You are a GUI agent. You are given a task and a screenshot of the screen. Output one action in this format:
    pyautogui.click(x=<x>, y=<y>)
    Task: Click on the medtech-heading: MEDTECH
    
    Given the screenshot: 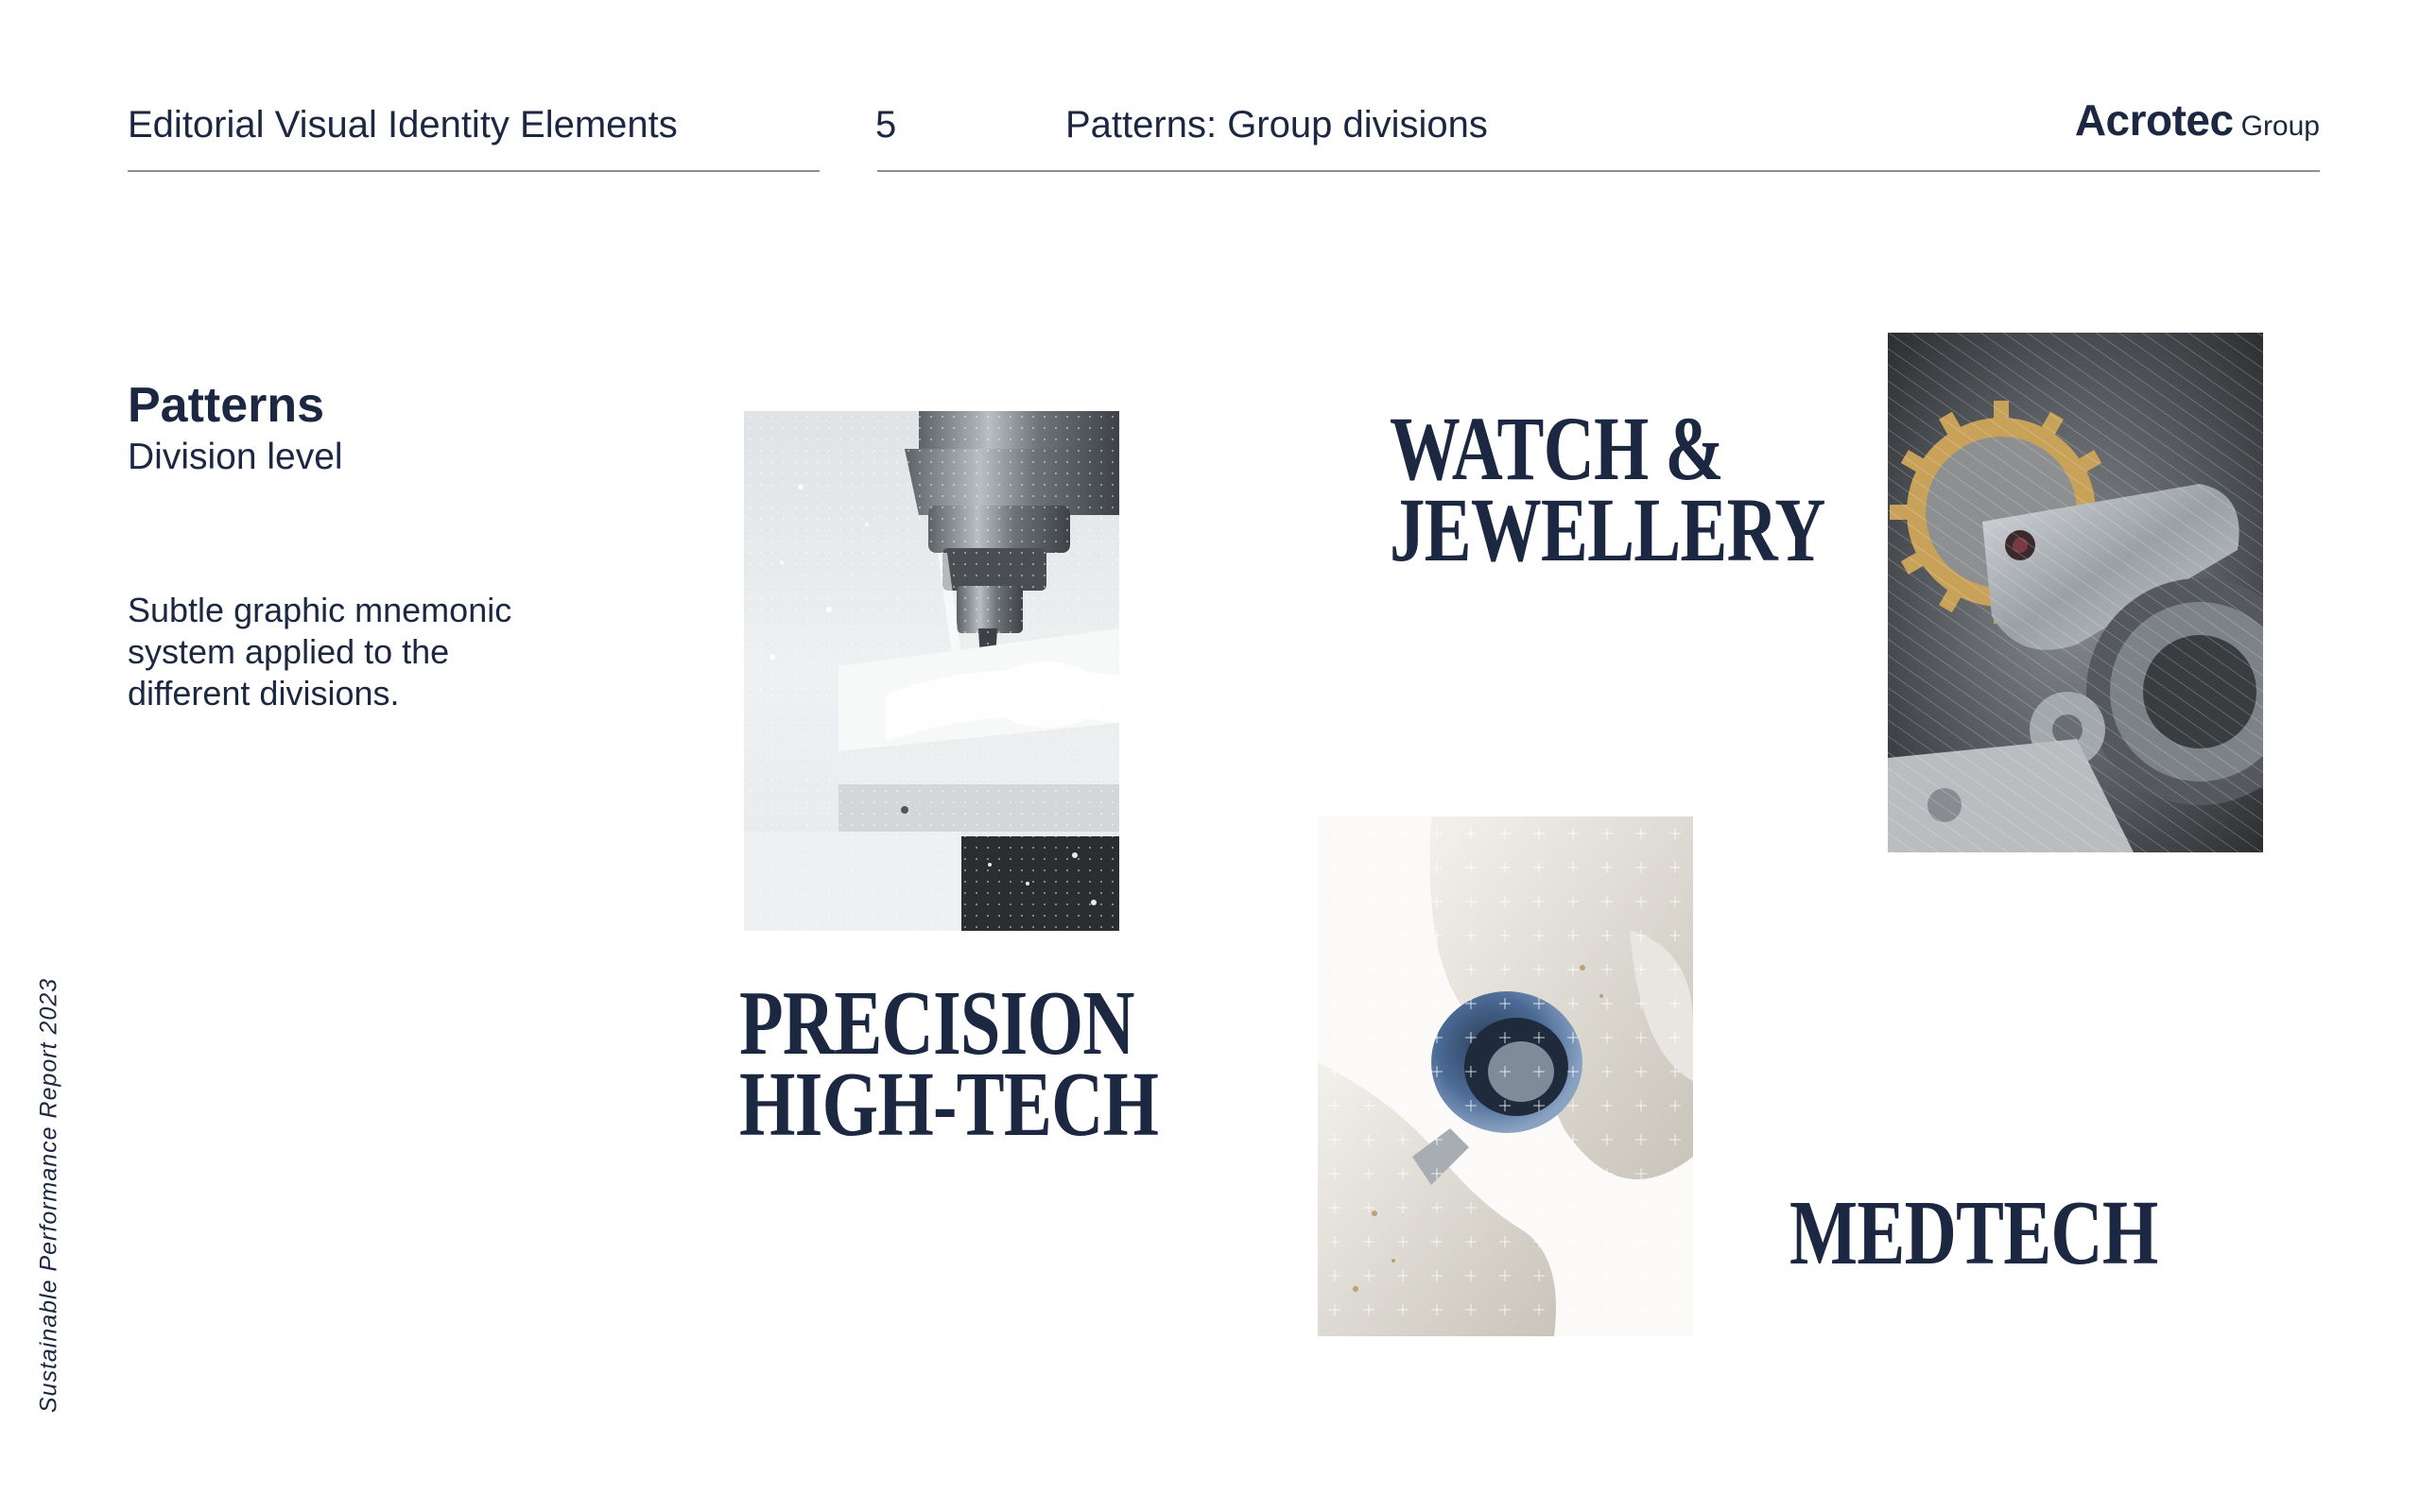 What is the action you would take?
    pyautogui.click(x=1973, y=1233)
    